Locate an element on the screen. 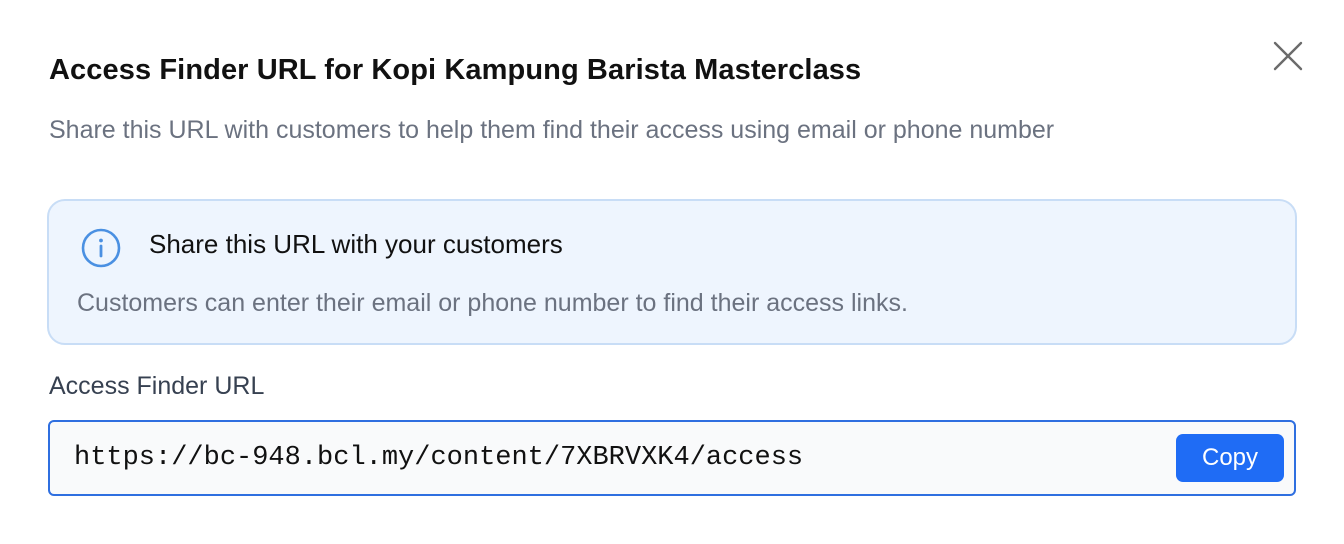 The height and width of the screenshot is (544, 1344). close-icon is located at coordinates (1288, 56).